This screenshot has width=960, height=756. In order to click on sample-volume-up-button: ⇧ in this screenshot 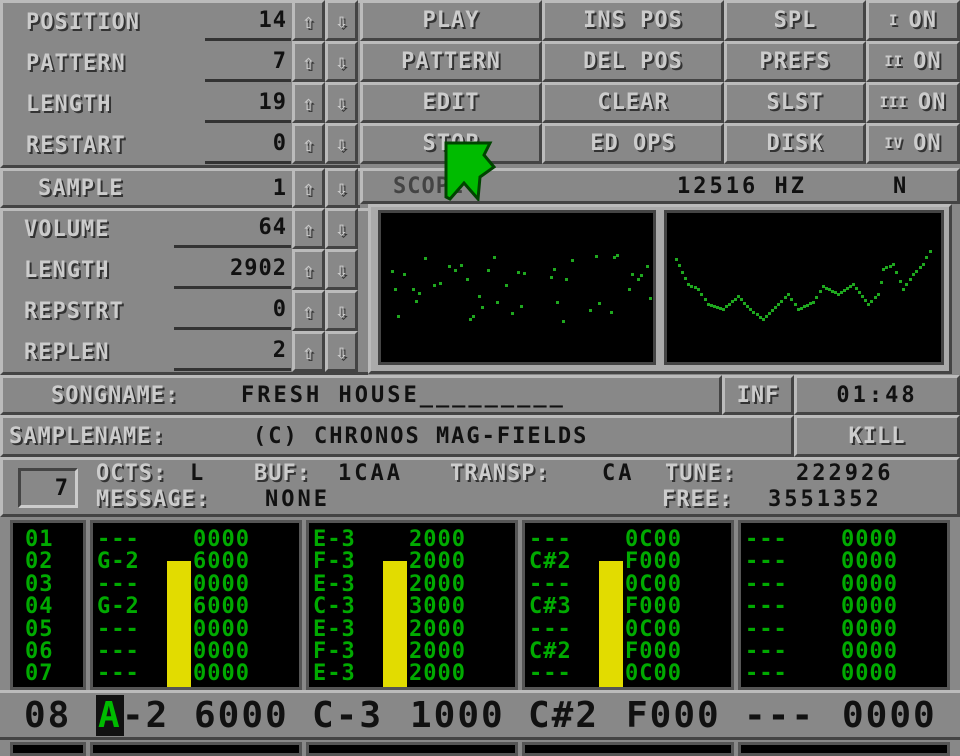, I will do `click(308, 228)`.